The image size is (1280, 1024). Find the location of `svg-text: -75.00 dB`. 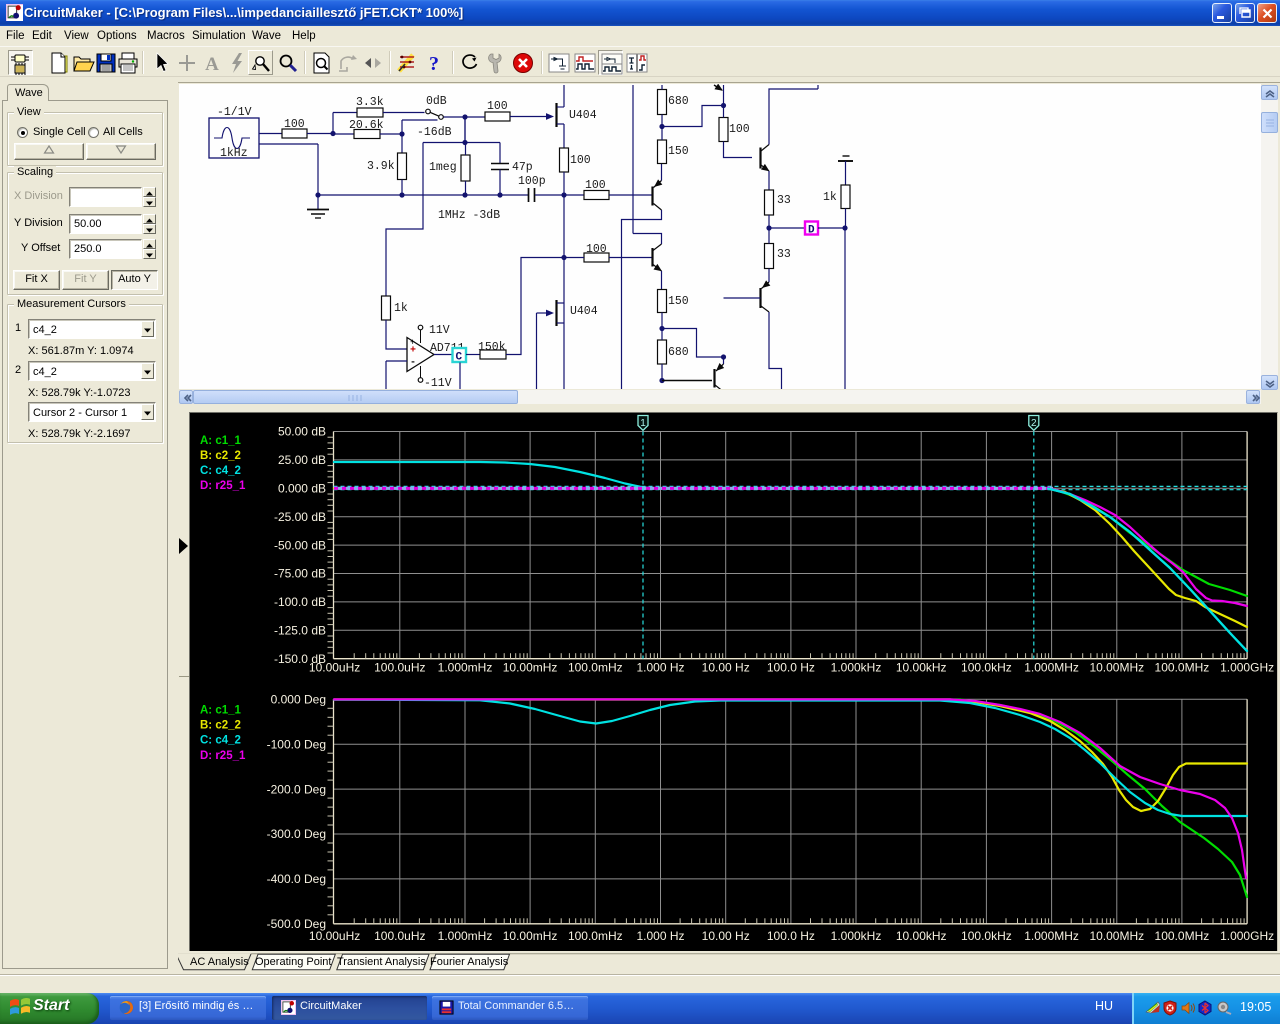

svg-text: -75.00 dB is located at coordinates (300, 574).